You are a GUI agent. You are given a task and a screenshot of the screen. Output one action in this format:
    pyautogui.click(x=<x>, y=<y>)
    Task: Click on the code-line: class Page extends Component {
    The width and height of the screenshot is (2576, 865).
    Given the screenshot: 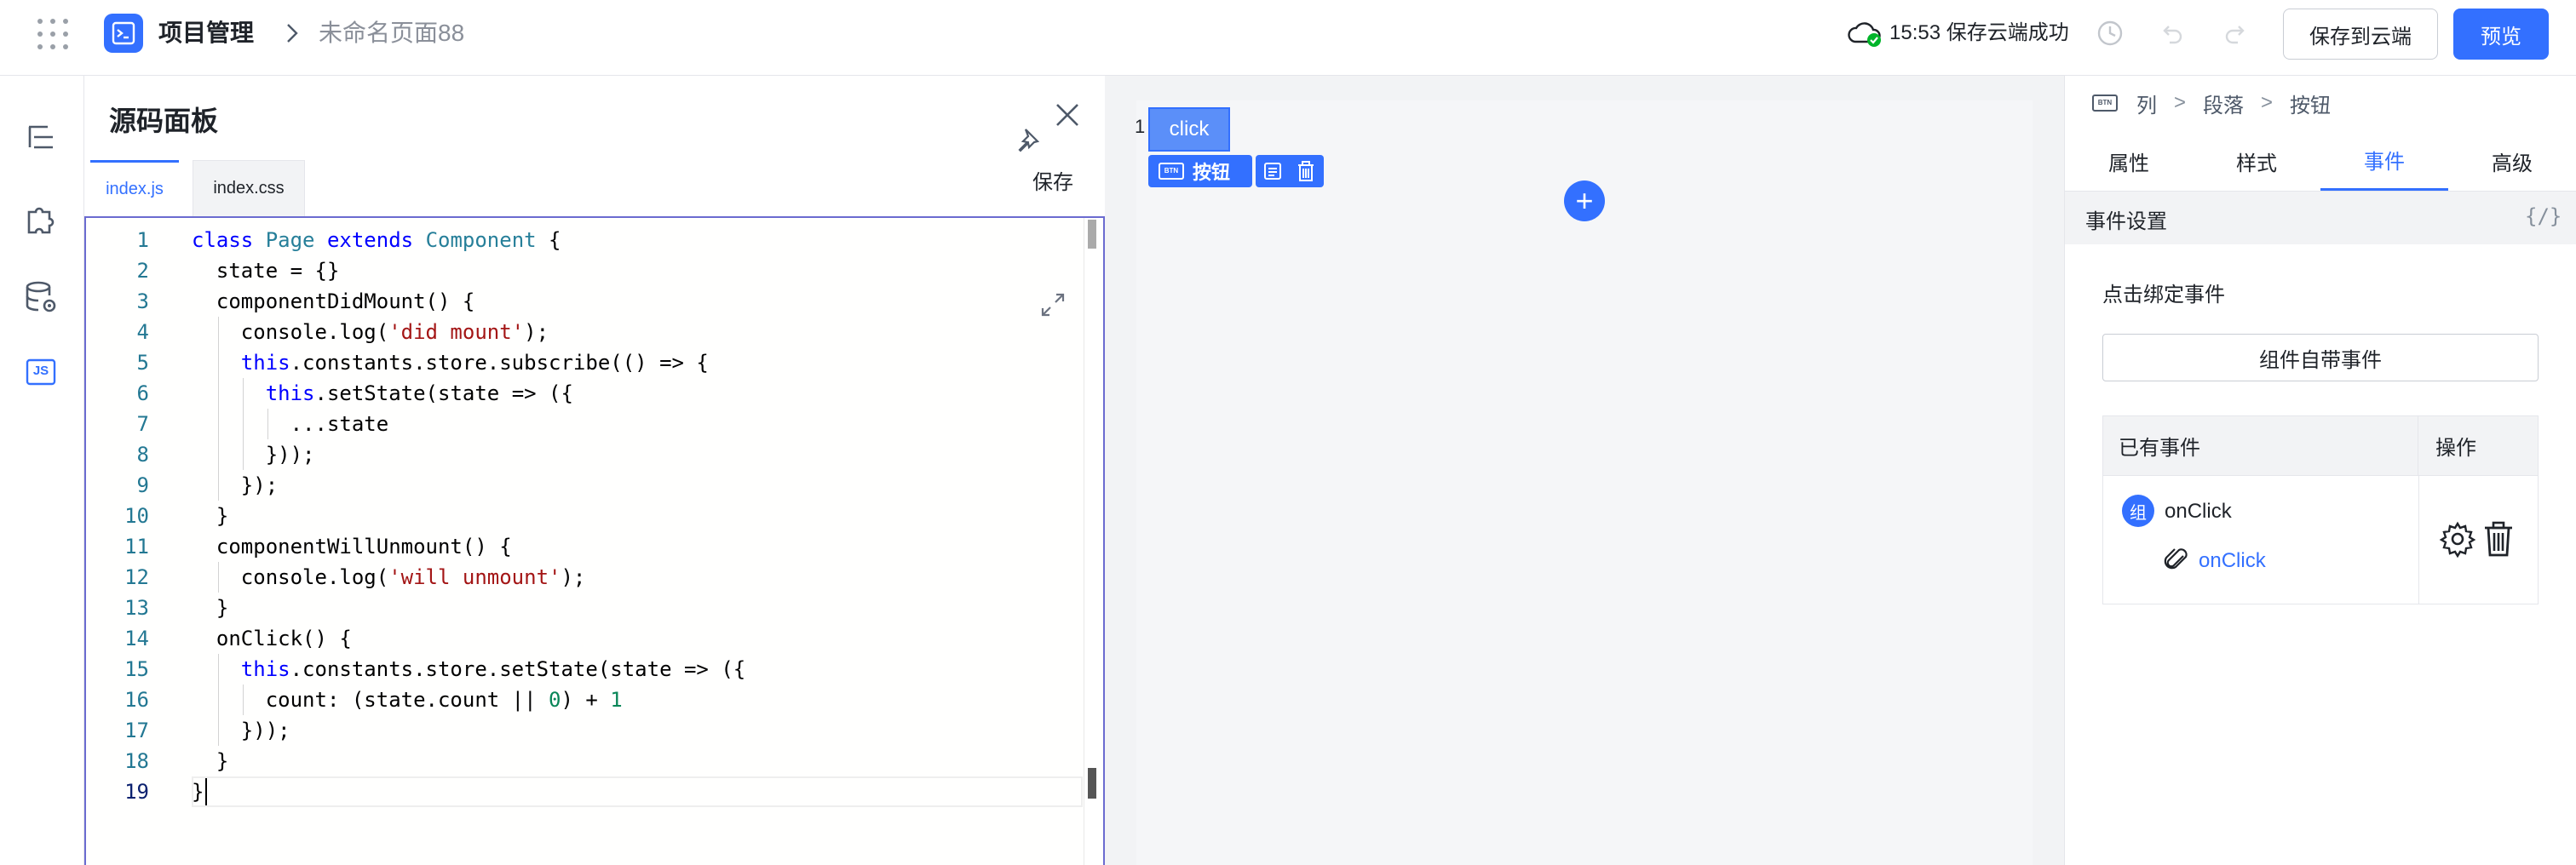 What is the action you would take?
    pyautogui.click(x=377, y=240)
    